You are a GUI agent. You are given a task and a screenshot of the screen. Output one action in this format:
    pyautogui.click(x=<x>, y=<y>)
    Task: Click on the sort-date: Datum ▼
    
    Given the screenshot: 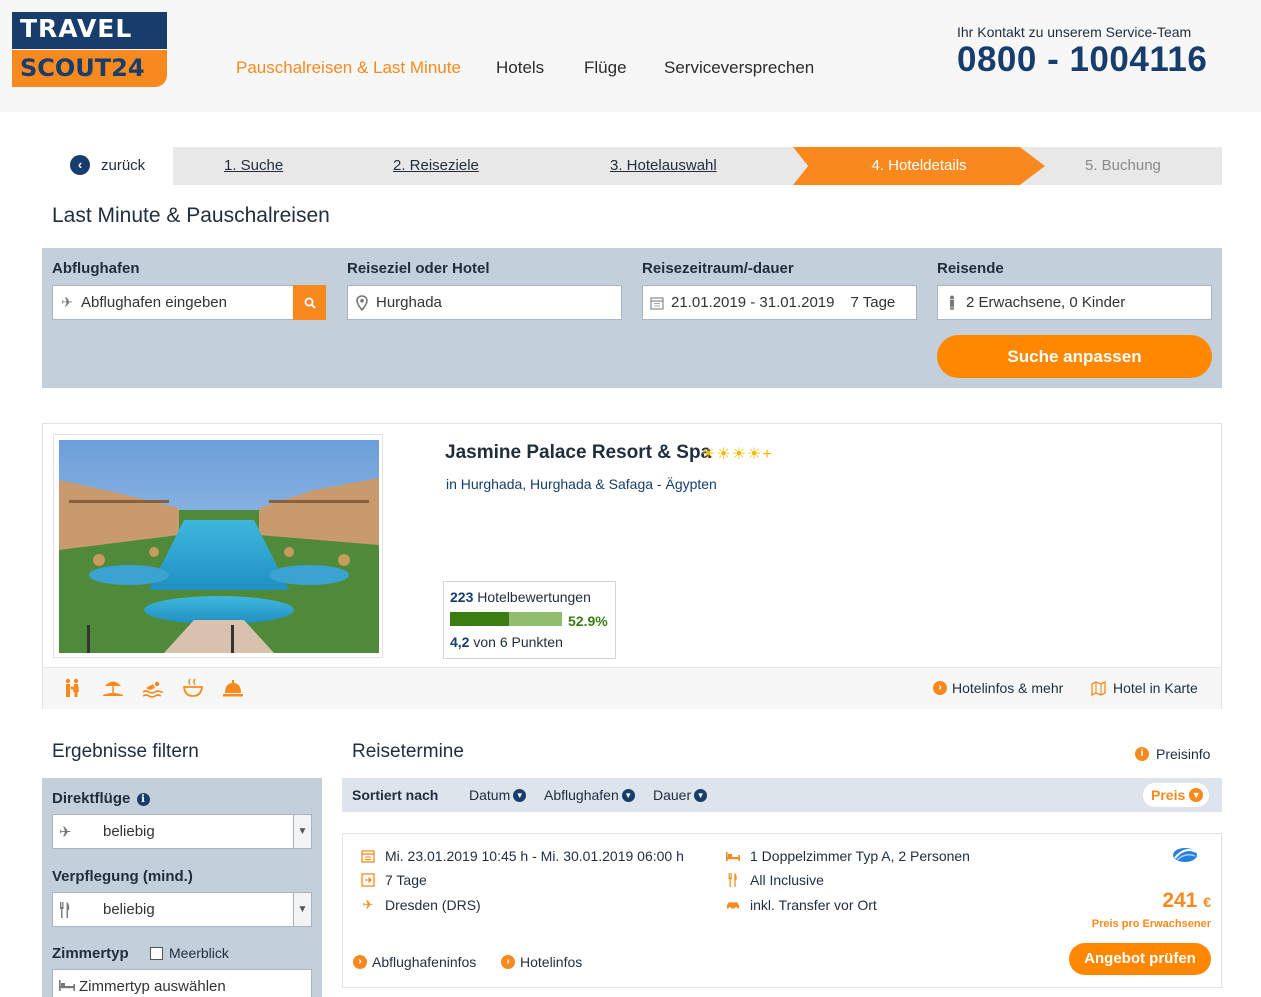 What is the action you would take?
    pyautogui.click(x=498, y=795)
    